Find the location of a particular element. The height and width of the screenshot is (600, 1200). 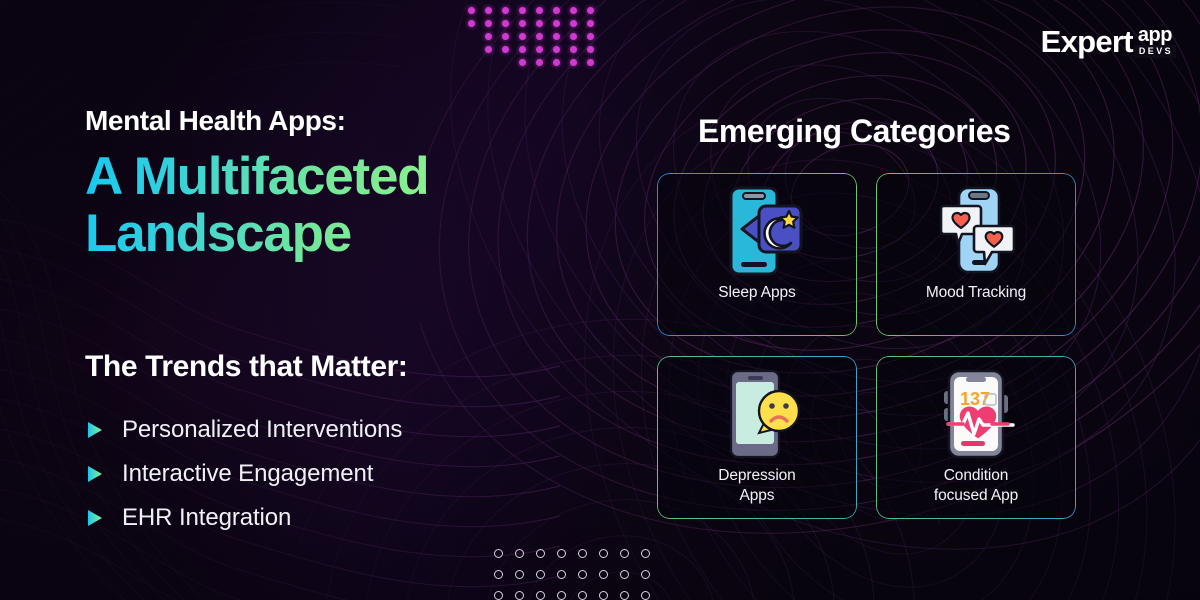

page-title-line-2: Landscape is located at coordinates (218, 233).